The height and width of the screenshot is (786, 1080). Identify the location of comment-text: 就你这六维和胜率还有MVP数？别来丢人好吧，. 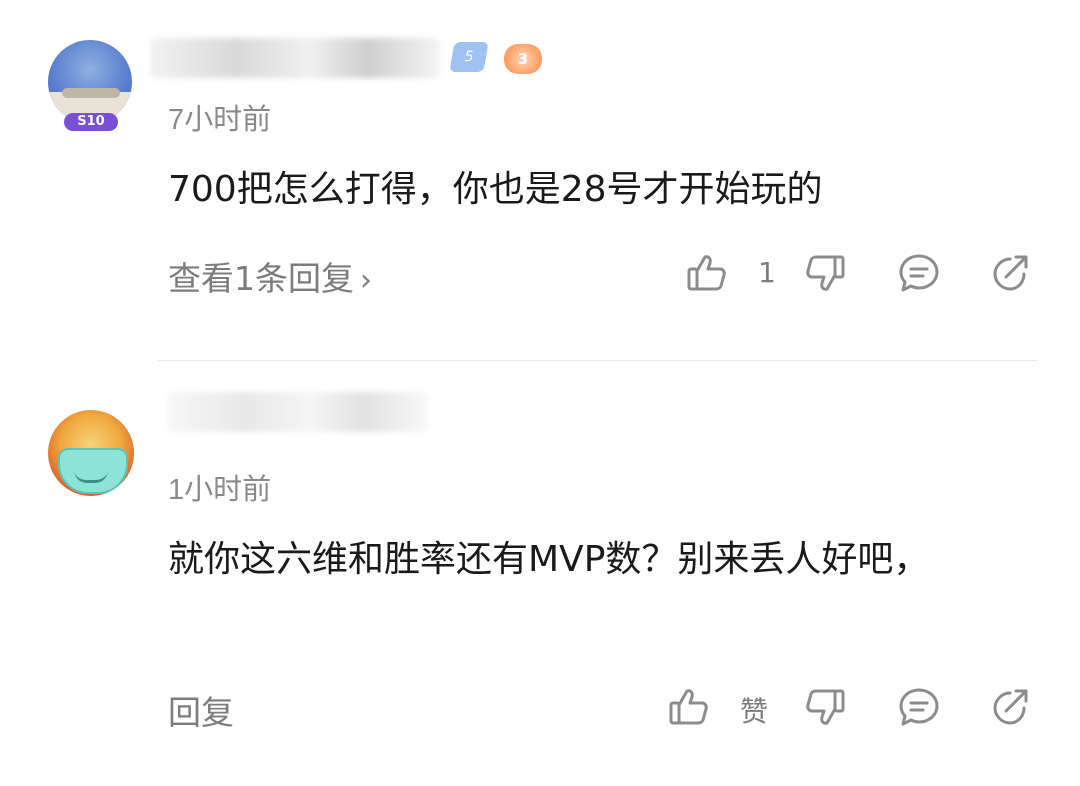
(549, 559).